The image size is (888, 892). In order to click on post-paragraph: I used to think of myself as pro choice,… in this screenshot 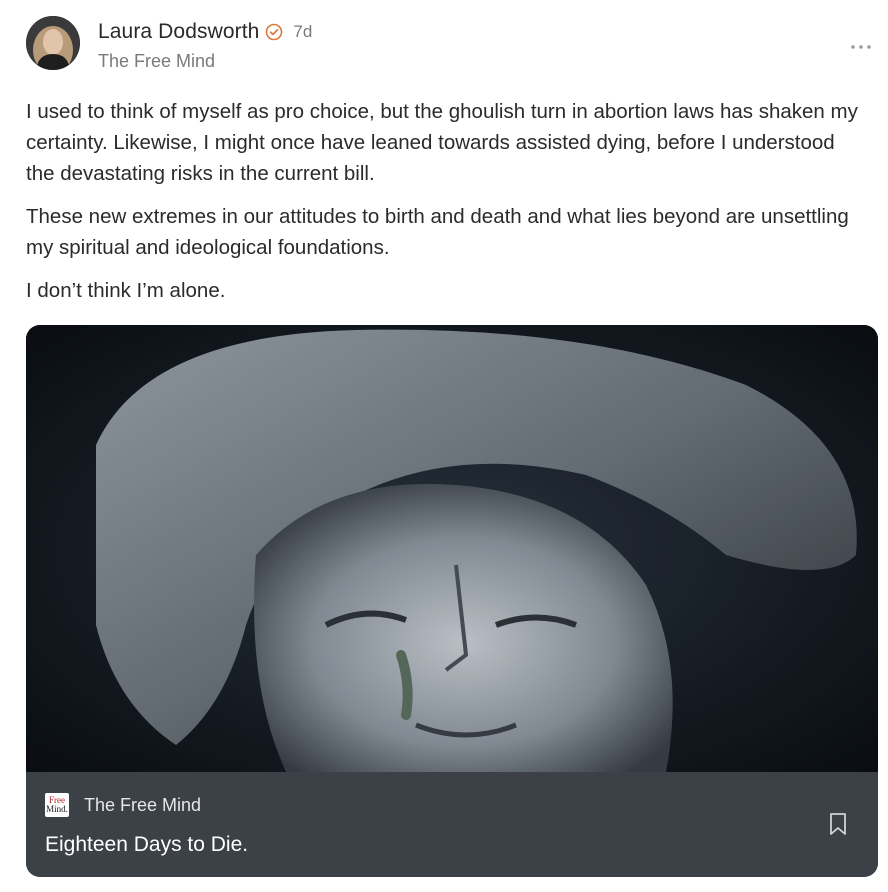, I will do `click(442, 142)`.